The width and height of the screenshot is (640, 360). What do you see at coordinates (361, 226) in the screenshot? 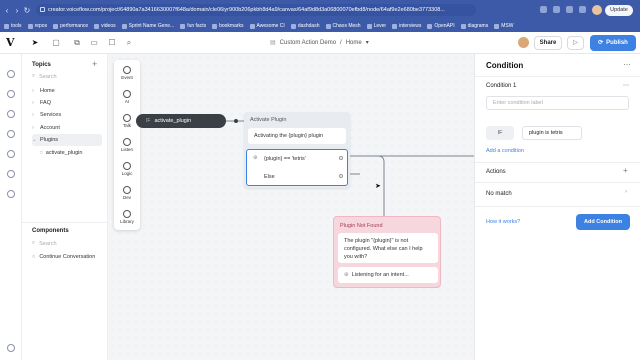
I see `block-title: Plugin Not Found` at bounding box center [361, 226].